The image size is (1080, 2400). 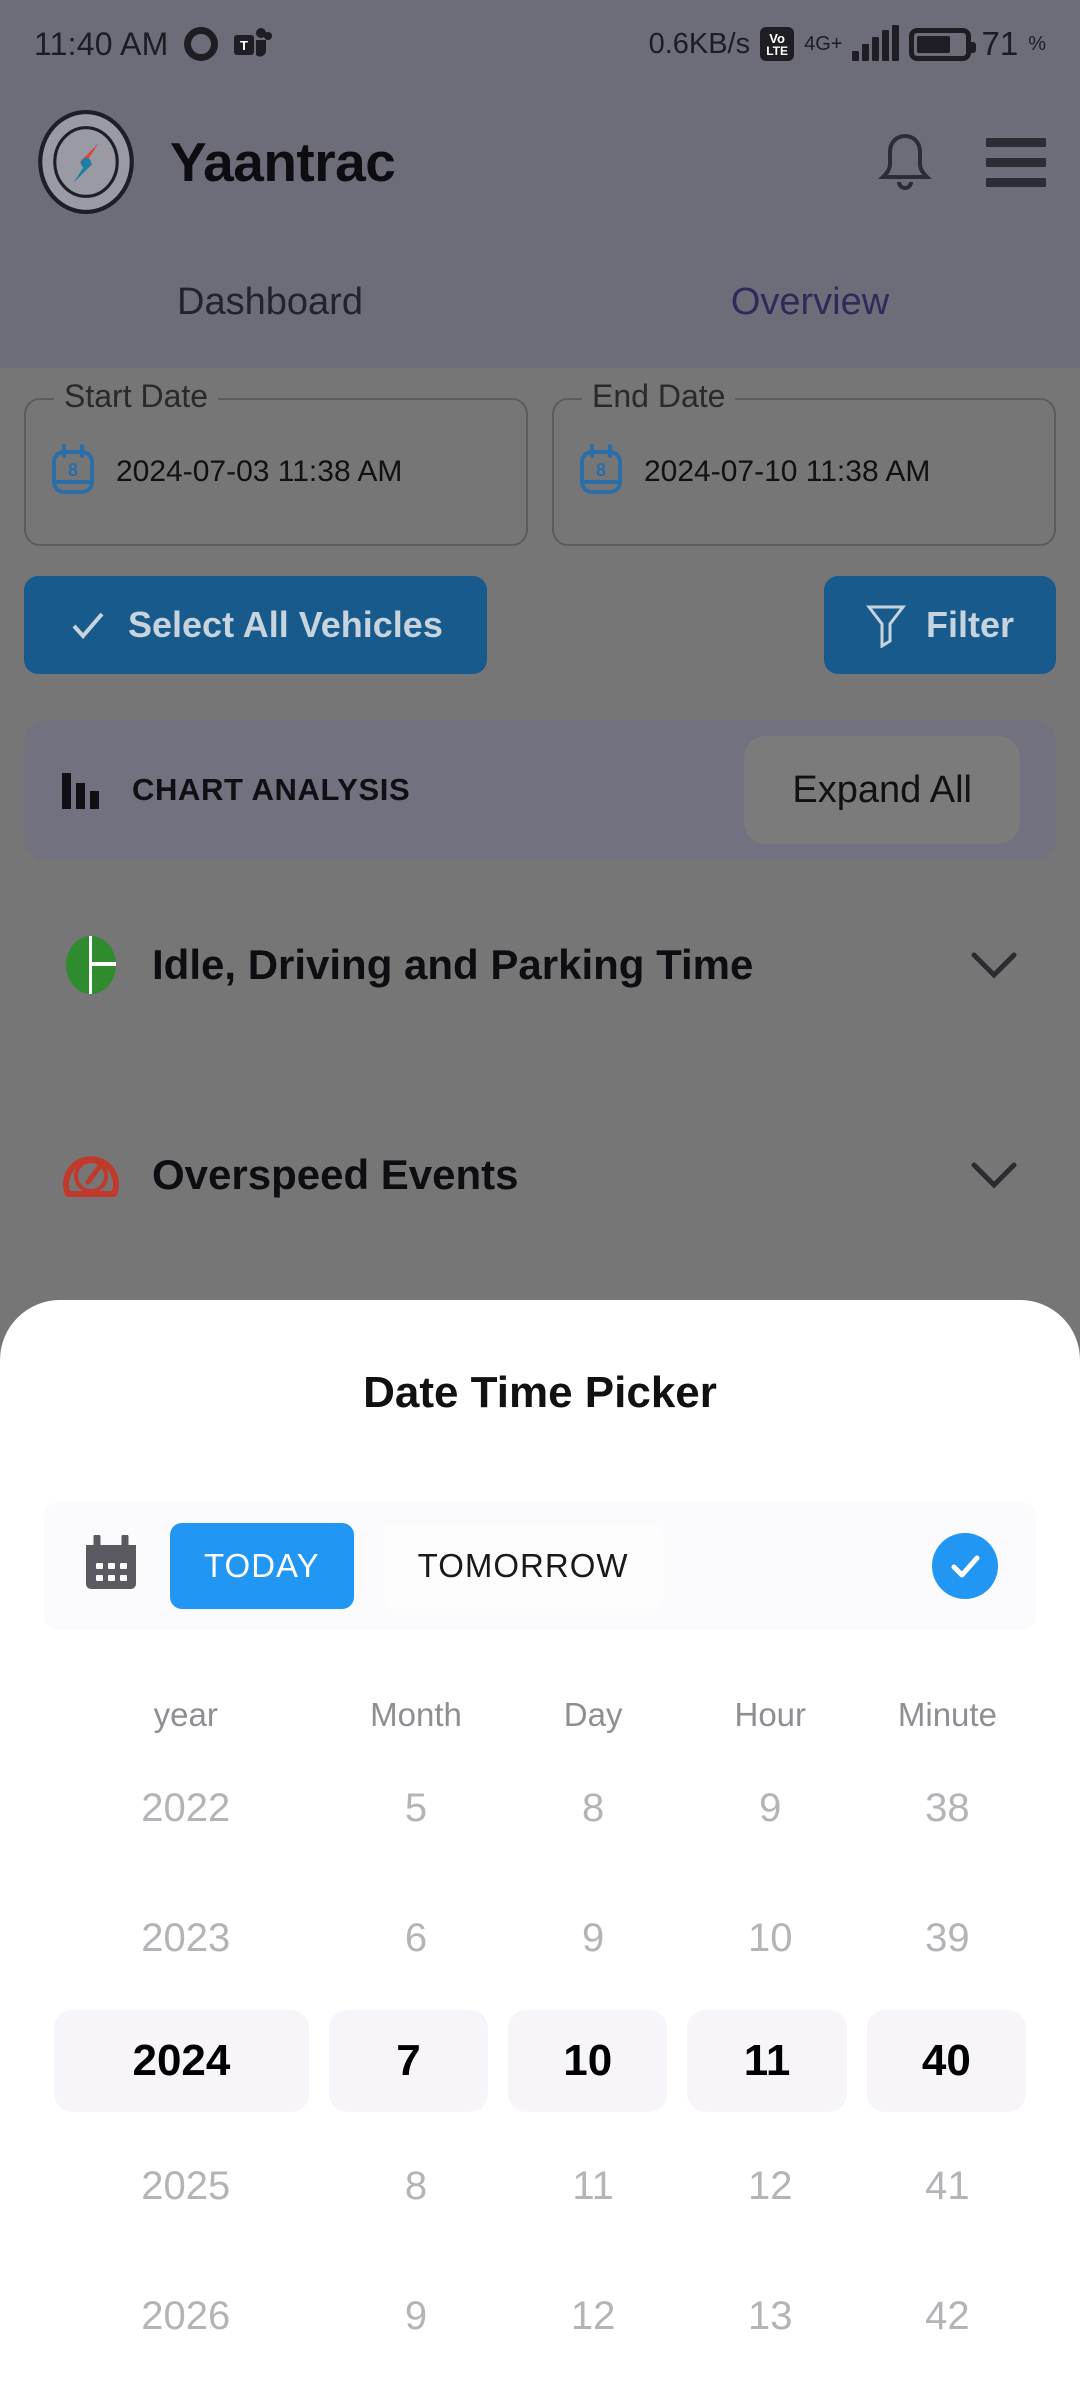 I want to click on network-generation-label: 4G+, so click(x=823, y=44).